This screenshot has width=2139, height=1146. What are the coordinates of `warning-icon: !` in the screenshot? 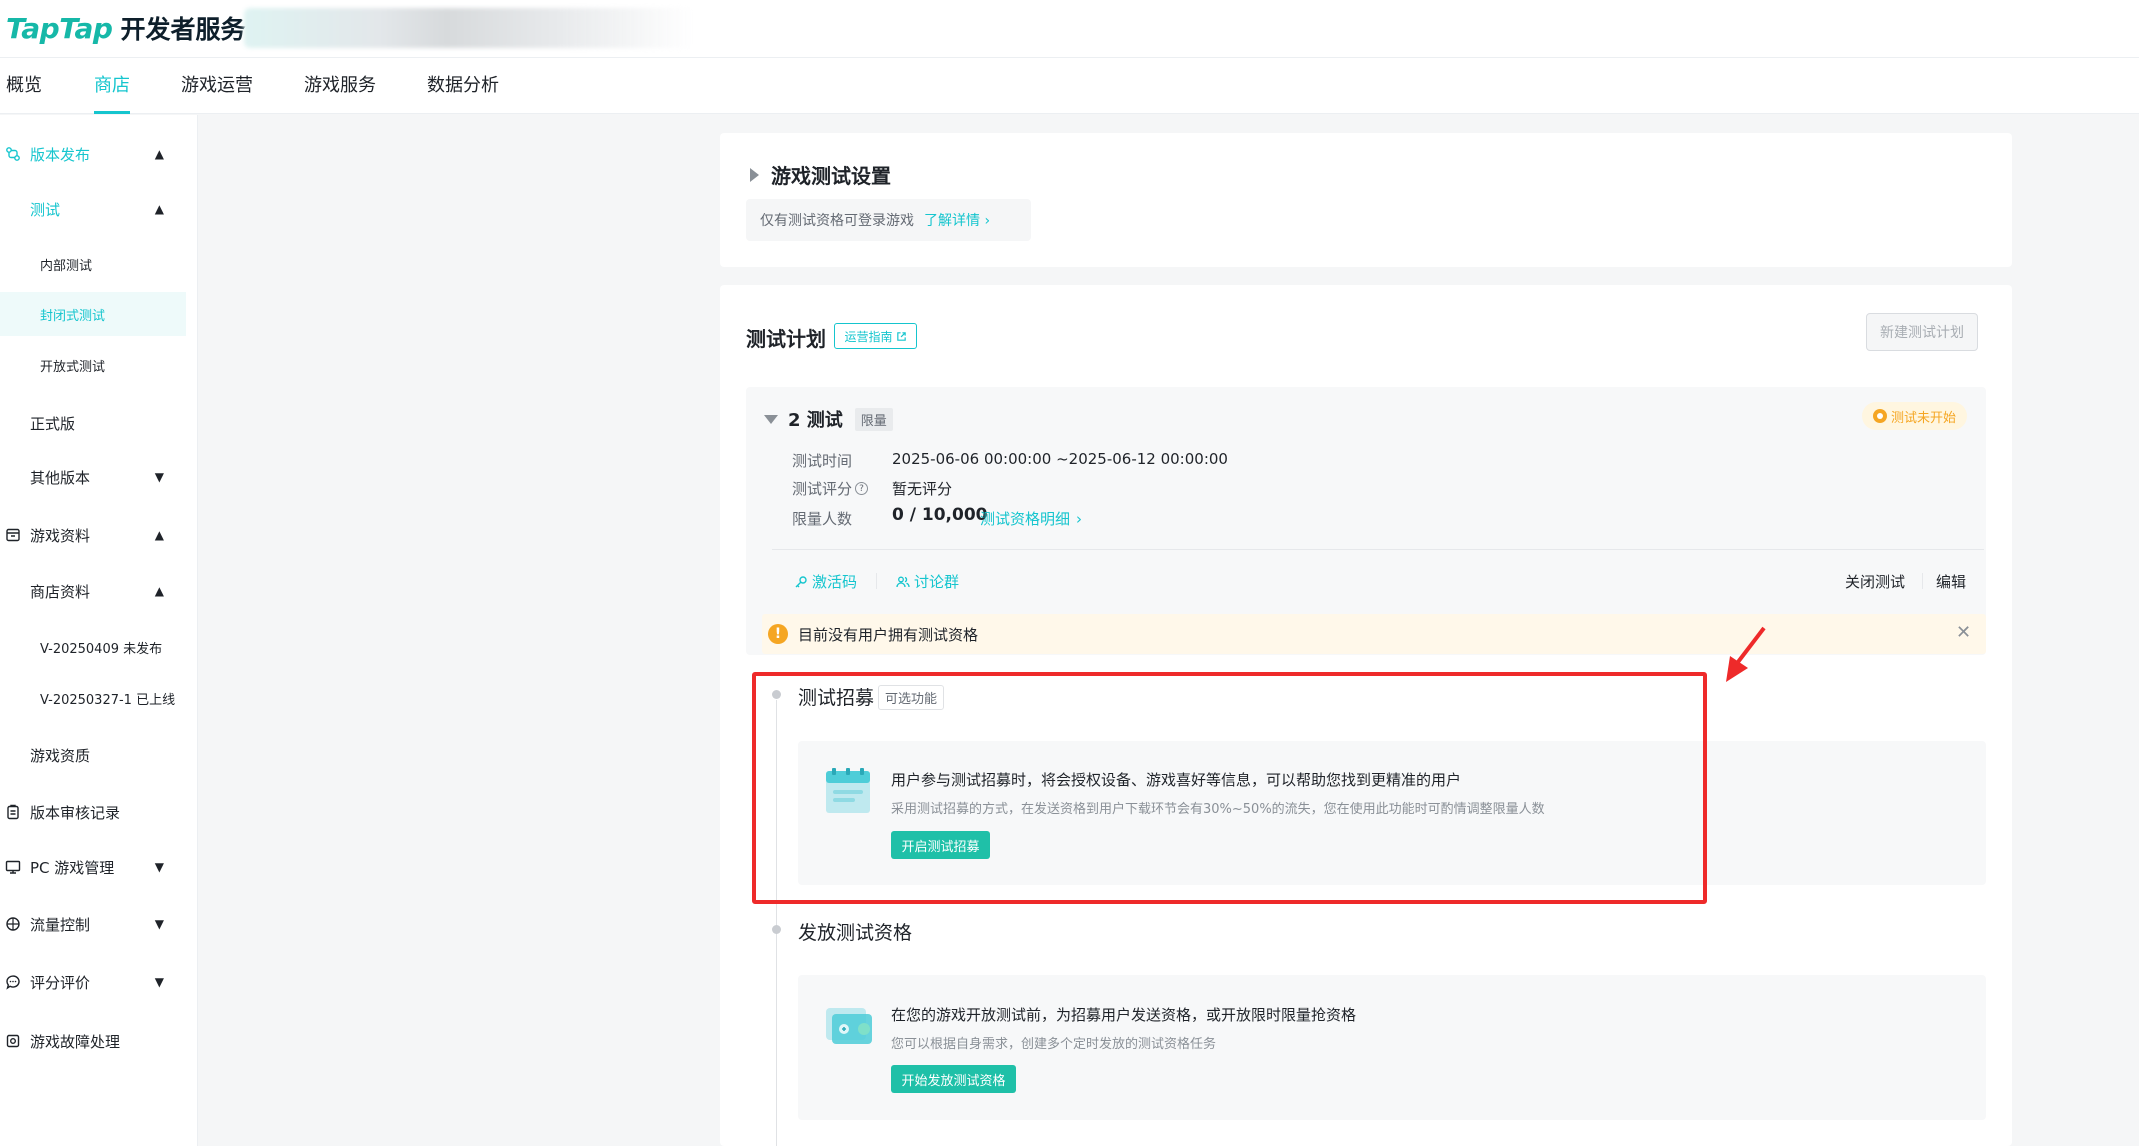 It's located at (778, 634).